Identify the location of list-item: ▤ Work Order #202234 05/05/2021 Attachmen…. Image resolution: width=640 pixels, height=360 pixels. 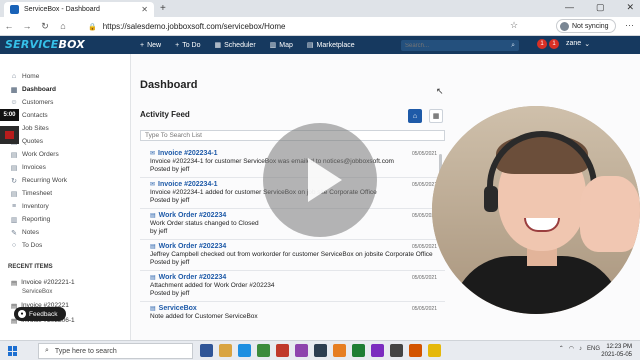
(292, 286).